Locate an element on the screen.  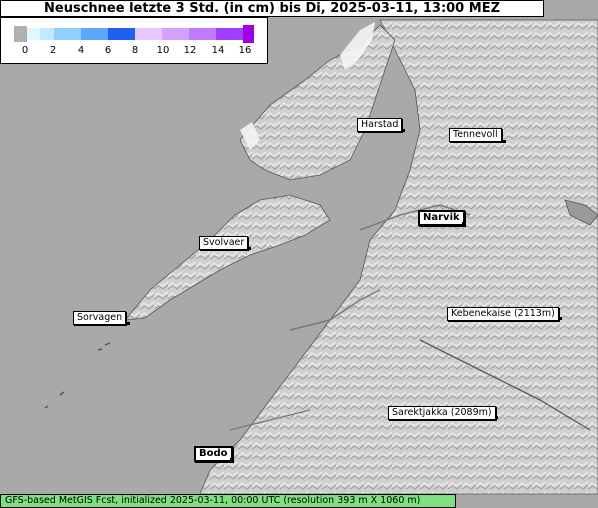
legend-tick: 12 is located at coordinates (190, 50).